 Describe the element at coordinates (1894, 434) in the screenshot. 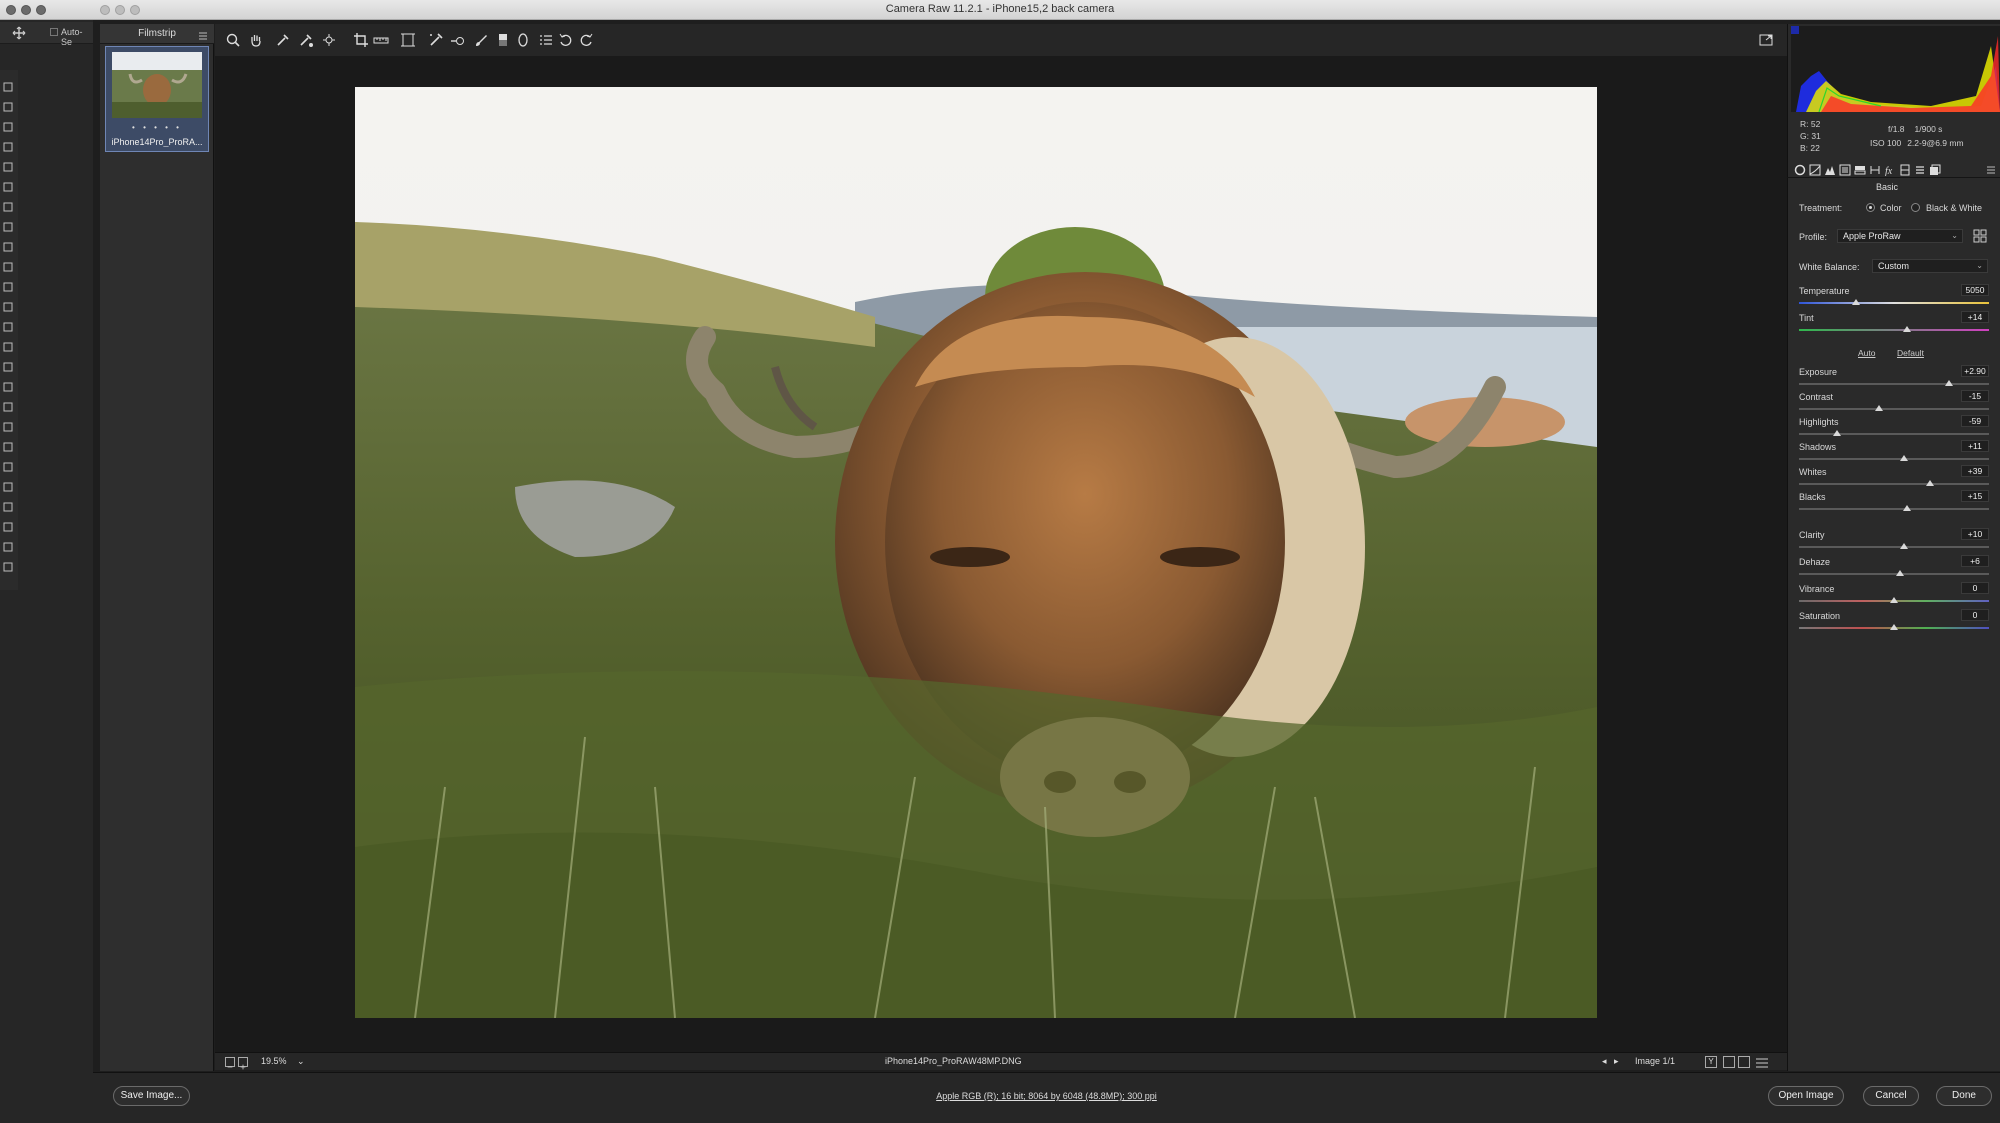

I see `highlights-slider-track` at that location.